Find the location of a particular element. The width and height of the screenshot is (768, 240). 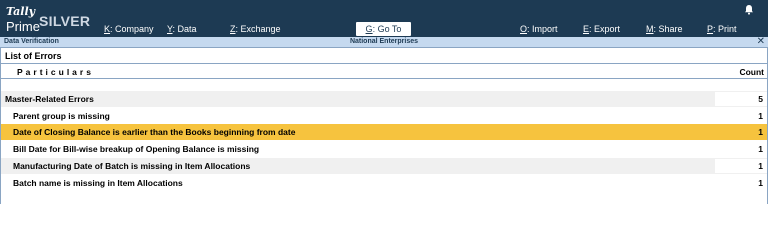

menu-print-label: Print is located at coordinates (727, 29).